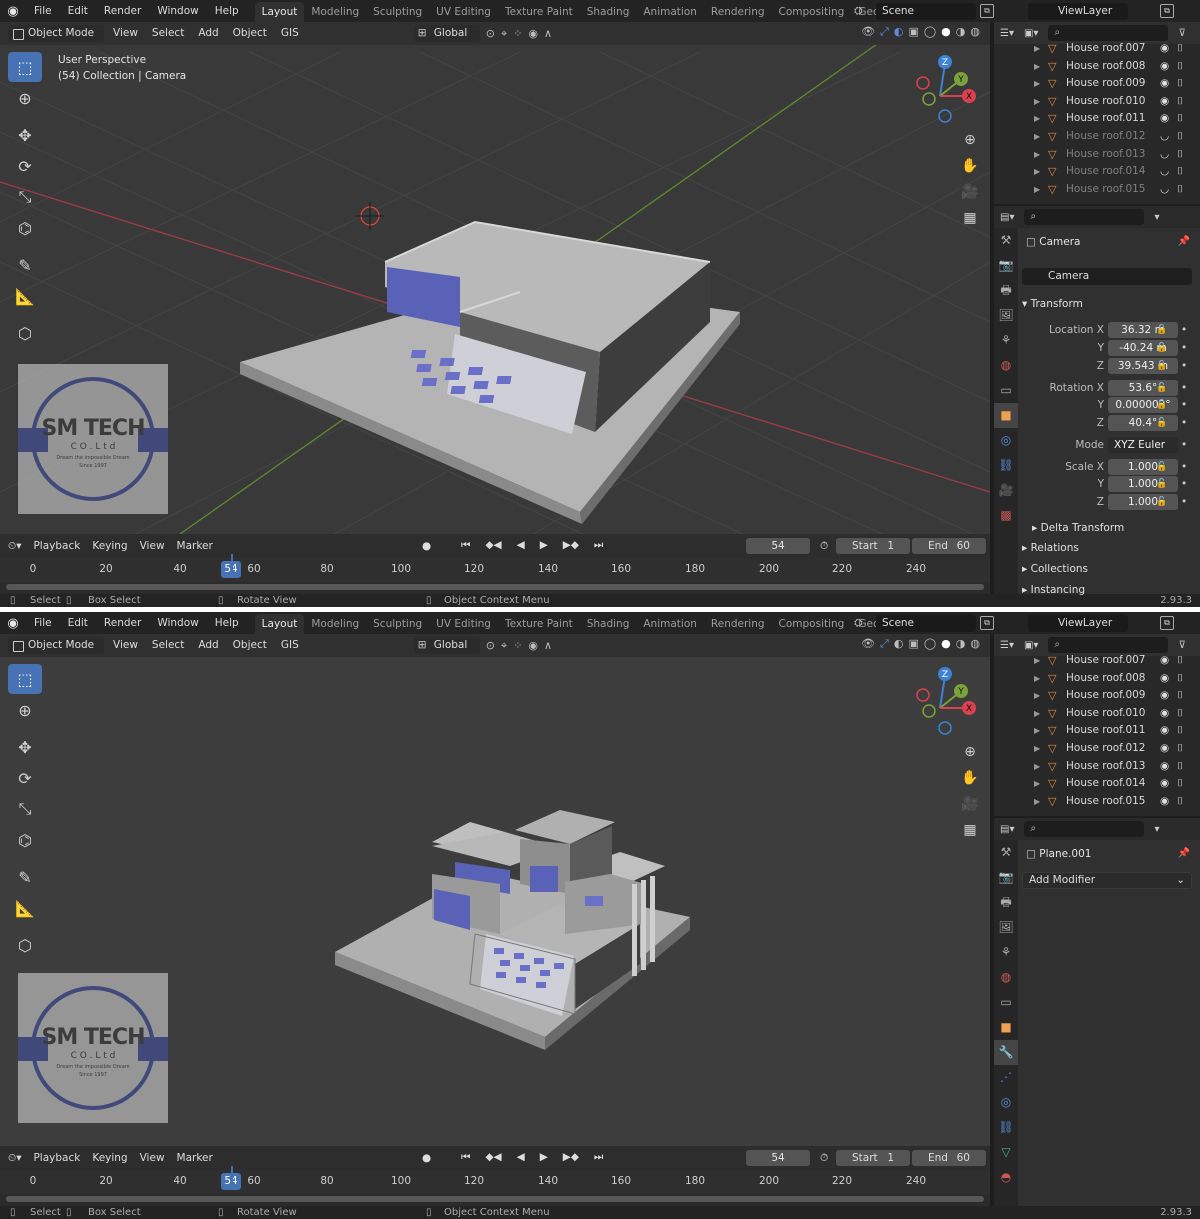 Image resolution: width=1200 pixels, height=1219 pixels. I want to click on ortho-grid-icon: ▦, so click(970, 830).